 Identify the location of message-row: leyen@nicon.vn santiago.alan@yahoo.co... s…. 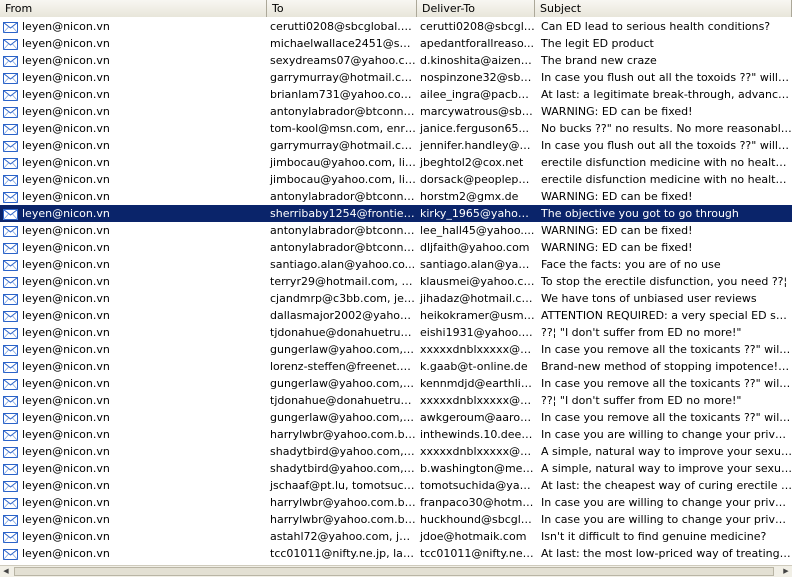
(396, 264).